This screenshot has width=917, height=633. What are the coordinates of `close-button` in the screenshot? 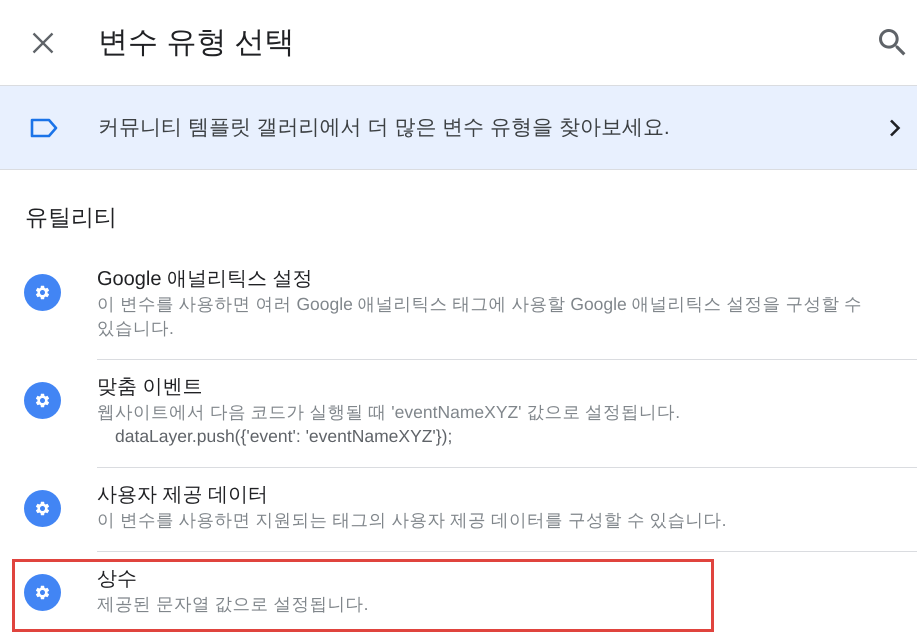 It's located at (43, 43).